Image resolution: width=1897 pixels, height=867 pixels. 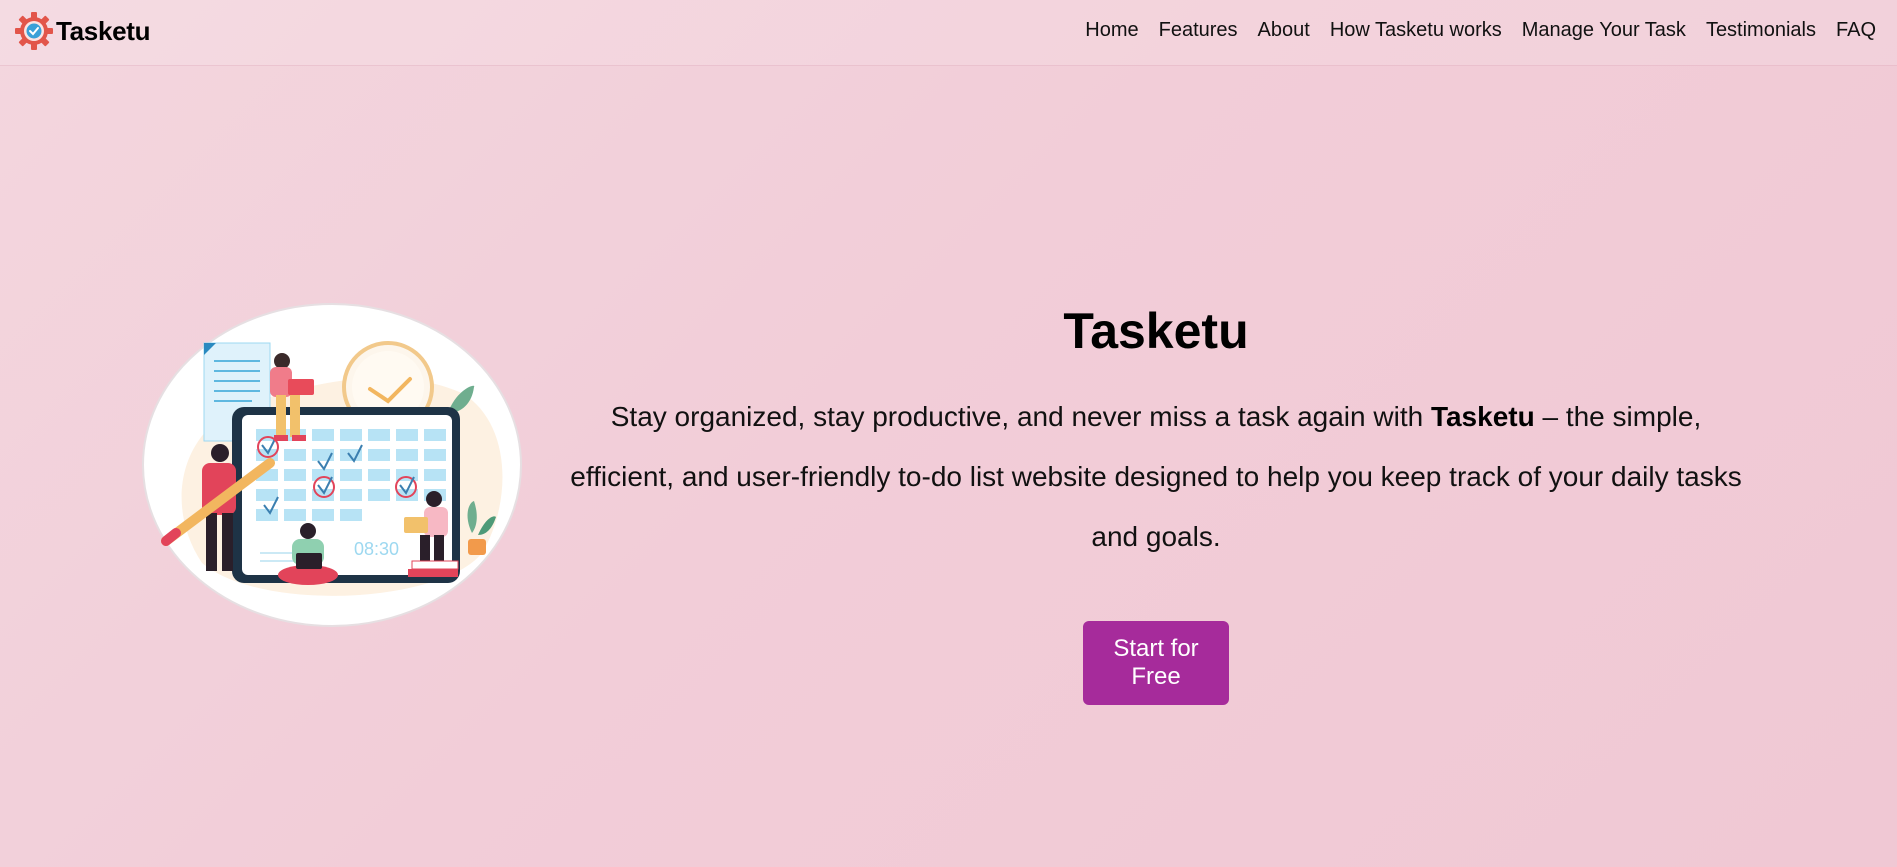 I want to click on hero-title: Tasketu, so click(x=1156, y=331).